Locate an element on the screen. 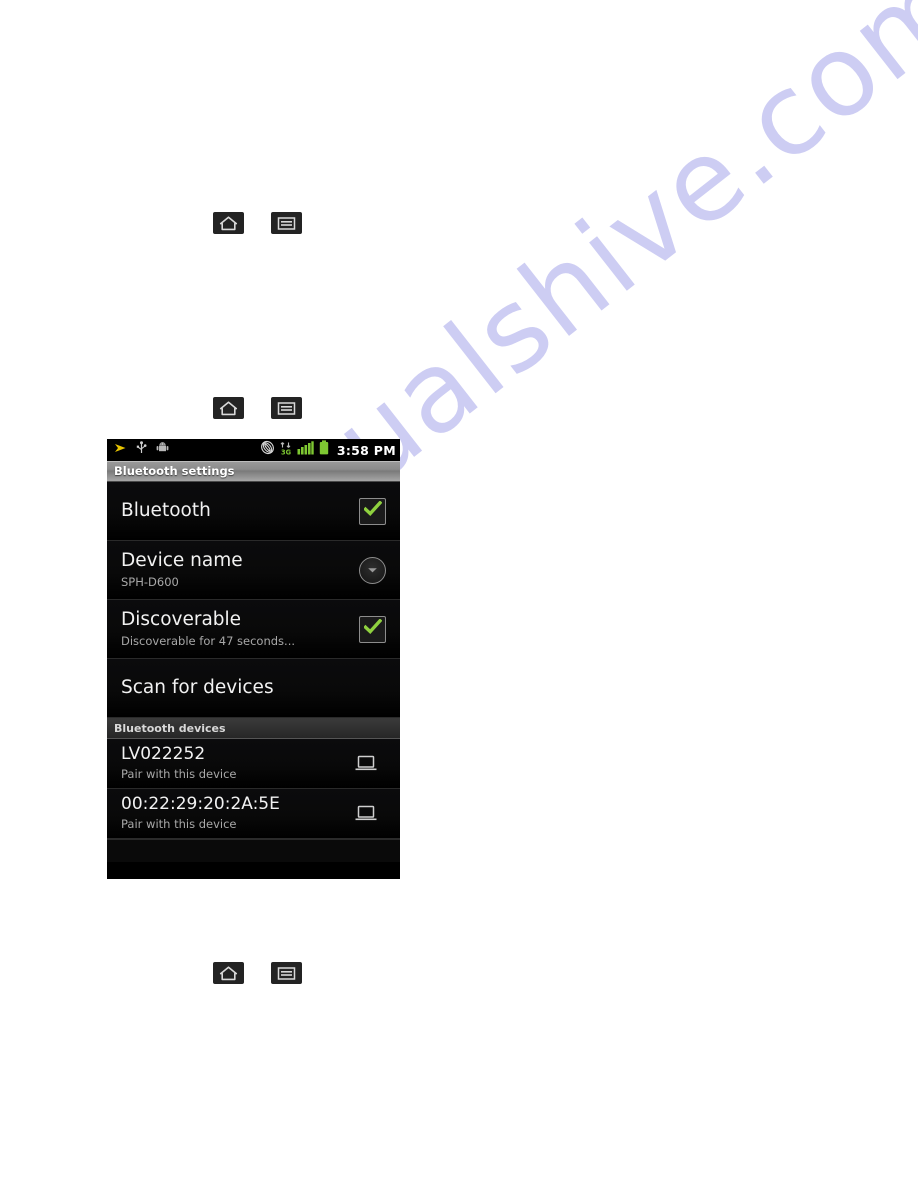 The height and width of the screenshot is (1188, 918). list-item-title: Device name is located at coordinates (182, 561).